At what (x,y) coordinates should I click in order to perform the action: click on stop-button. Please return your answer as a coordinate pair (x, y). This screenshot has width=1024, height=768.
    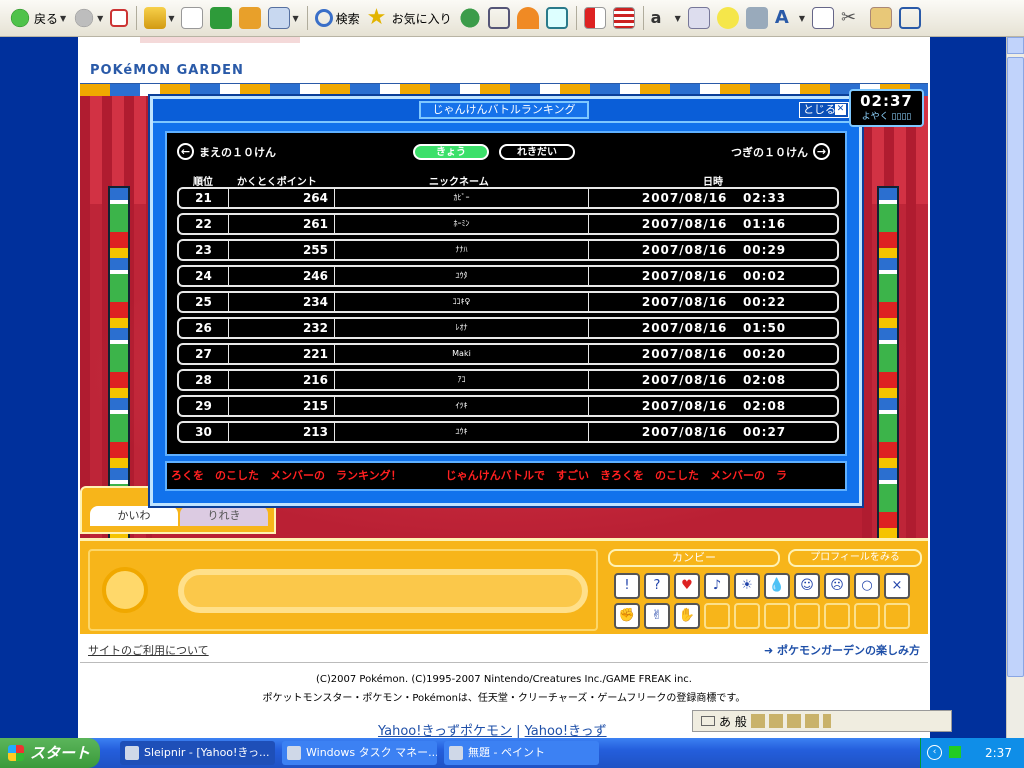
    Looking at the image, I should click on (119, 18).